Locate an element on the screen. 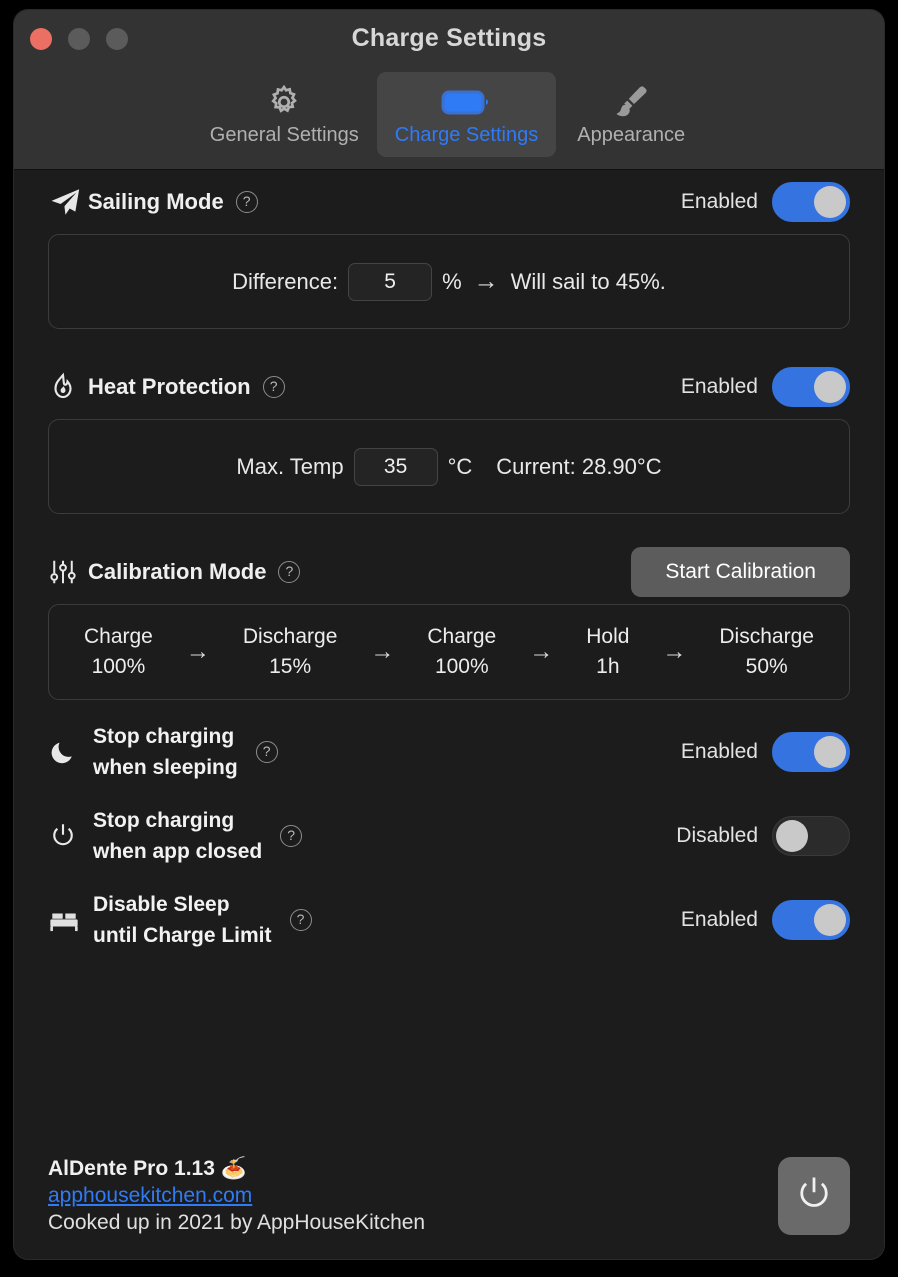 The image size is (898, 1277). tab-appearance: Appearance is located at coordinates (631, 114).